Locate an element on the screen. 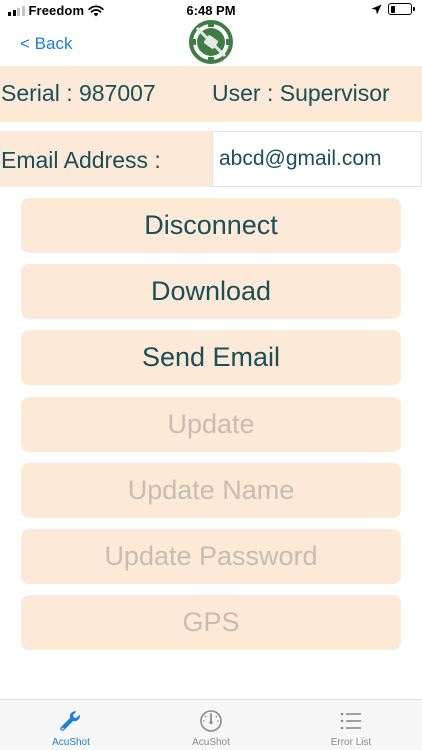 This screenshot has height=750, width=422. user-label: User : Supervisor is located at coordinates (301, 93).